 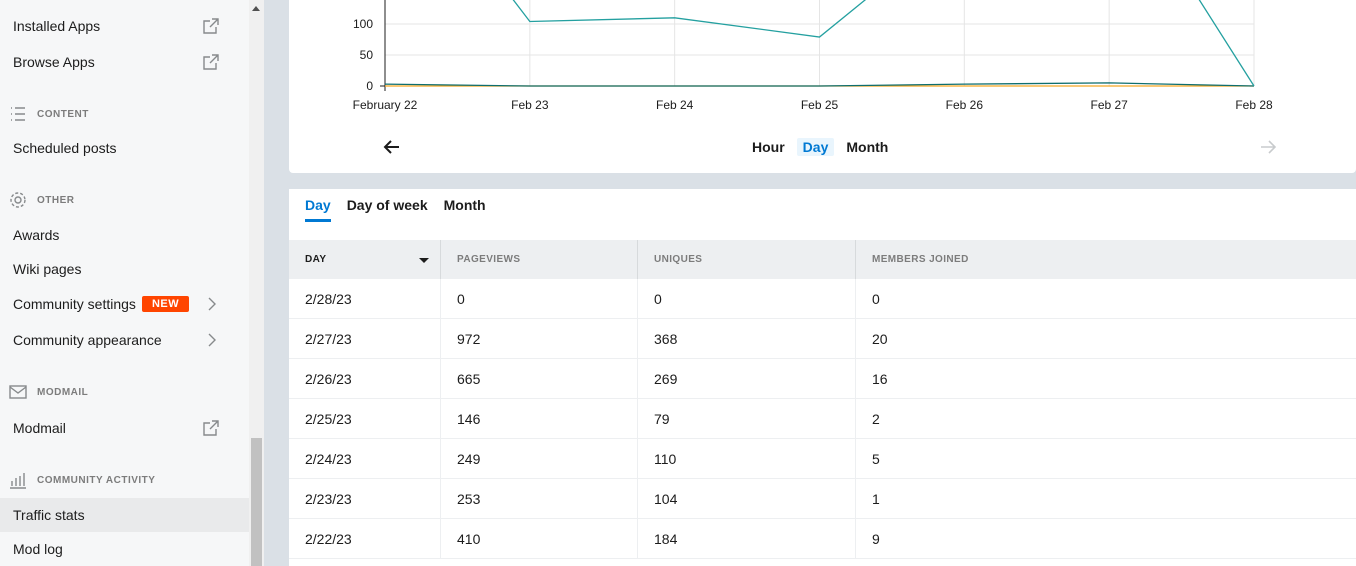 I want to click on list-icon, so click(x=18, y=114).